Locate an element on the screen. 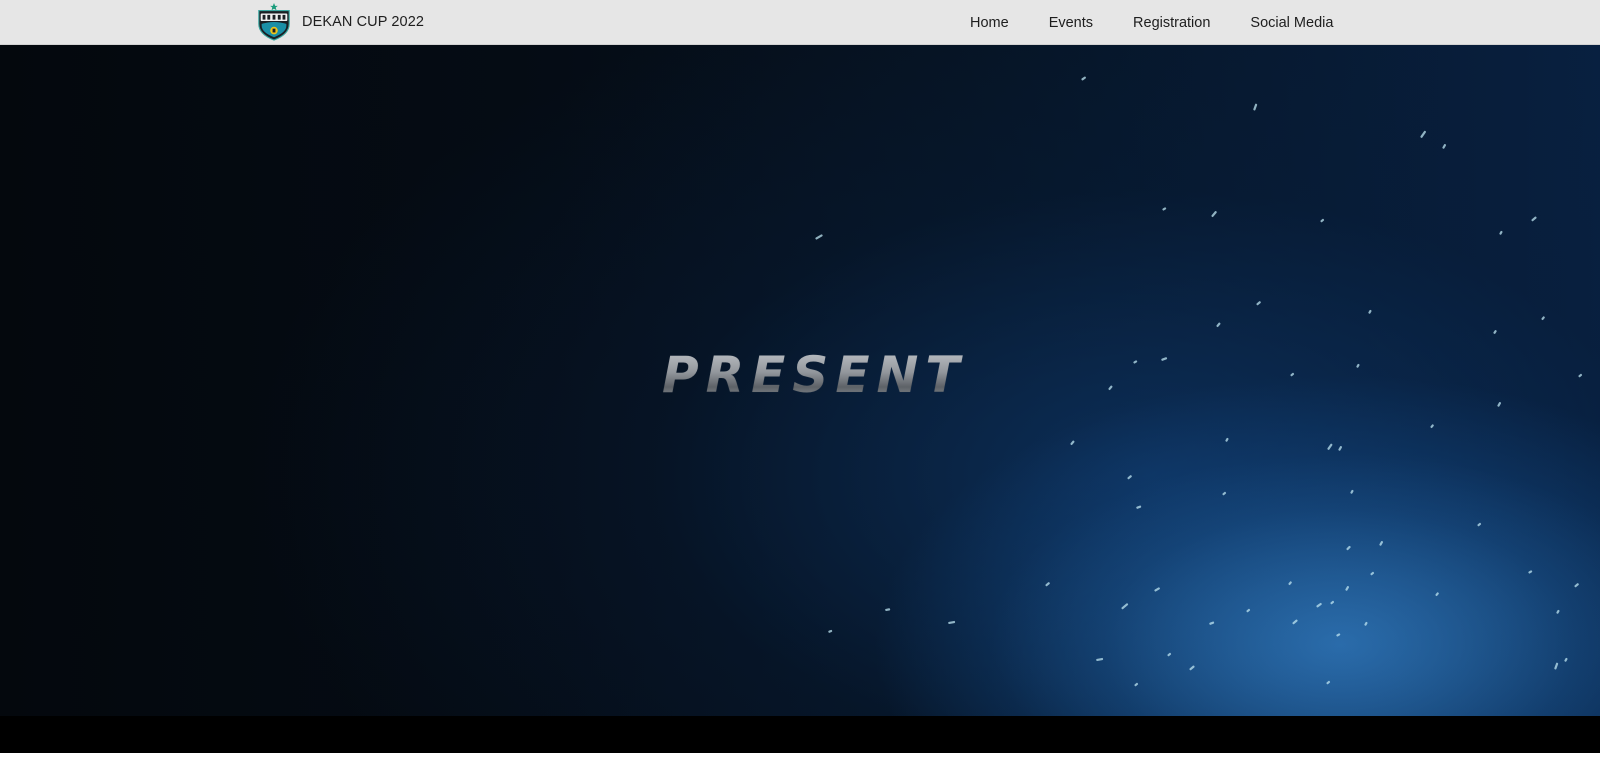 The width and height of the screenshot is (1600, 780). nav-menu: Home Events Registration Social Media is located at coordinates (1151, 22).